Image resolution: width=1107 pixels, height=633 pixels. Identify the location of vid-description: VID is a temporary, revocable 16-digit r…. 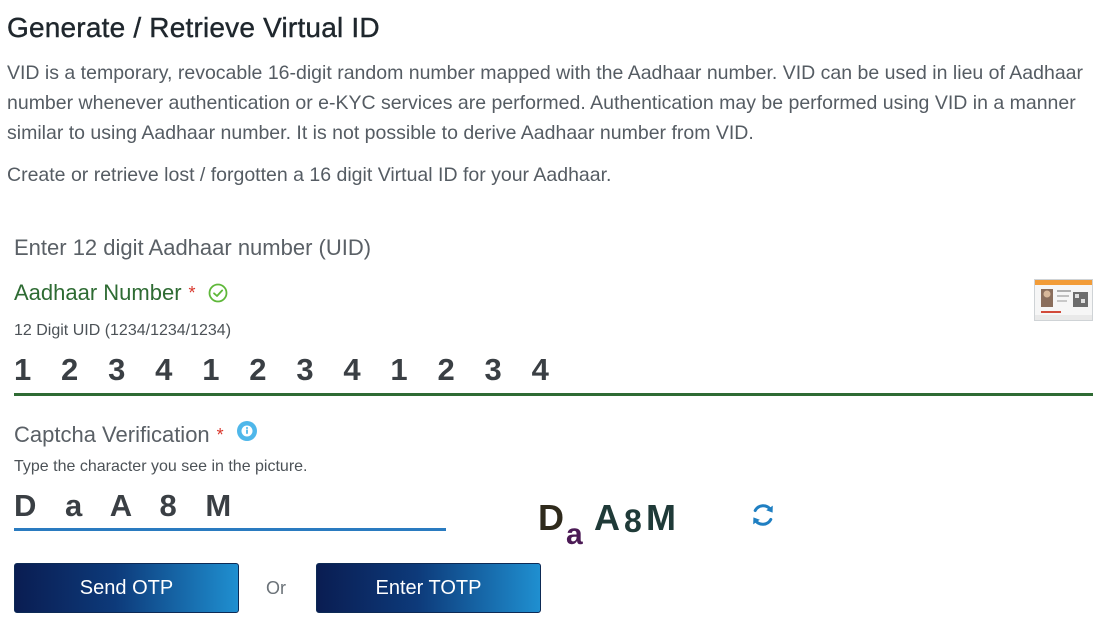
(545, 103).